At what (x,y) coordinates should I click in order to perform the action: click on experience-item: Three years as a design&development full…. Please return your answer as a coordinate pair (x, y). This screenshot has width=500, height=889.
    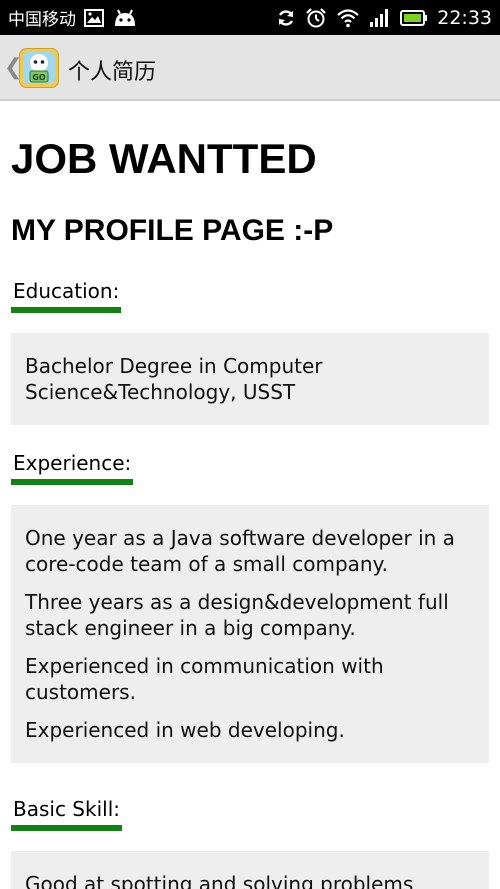
    Looking at the image, I should click on (237, 615).